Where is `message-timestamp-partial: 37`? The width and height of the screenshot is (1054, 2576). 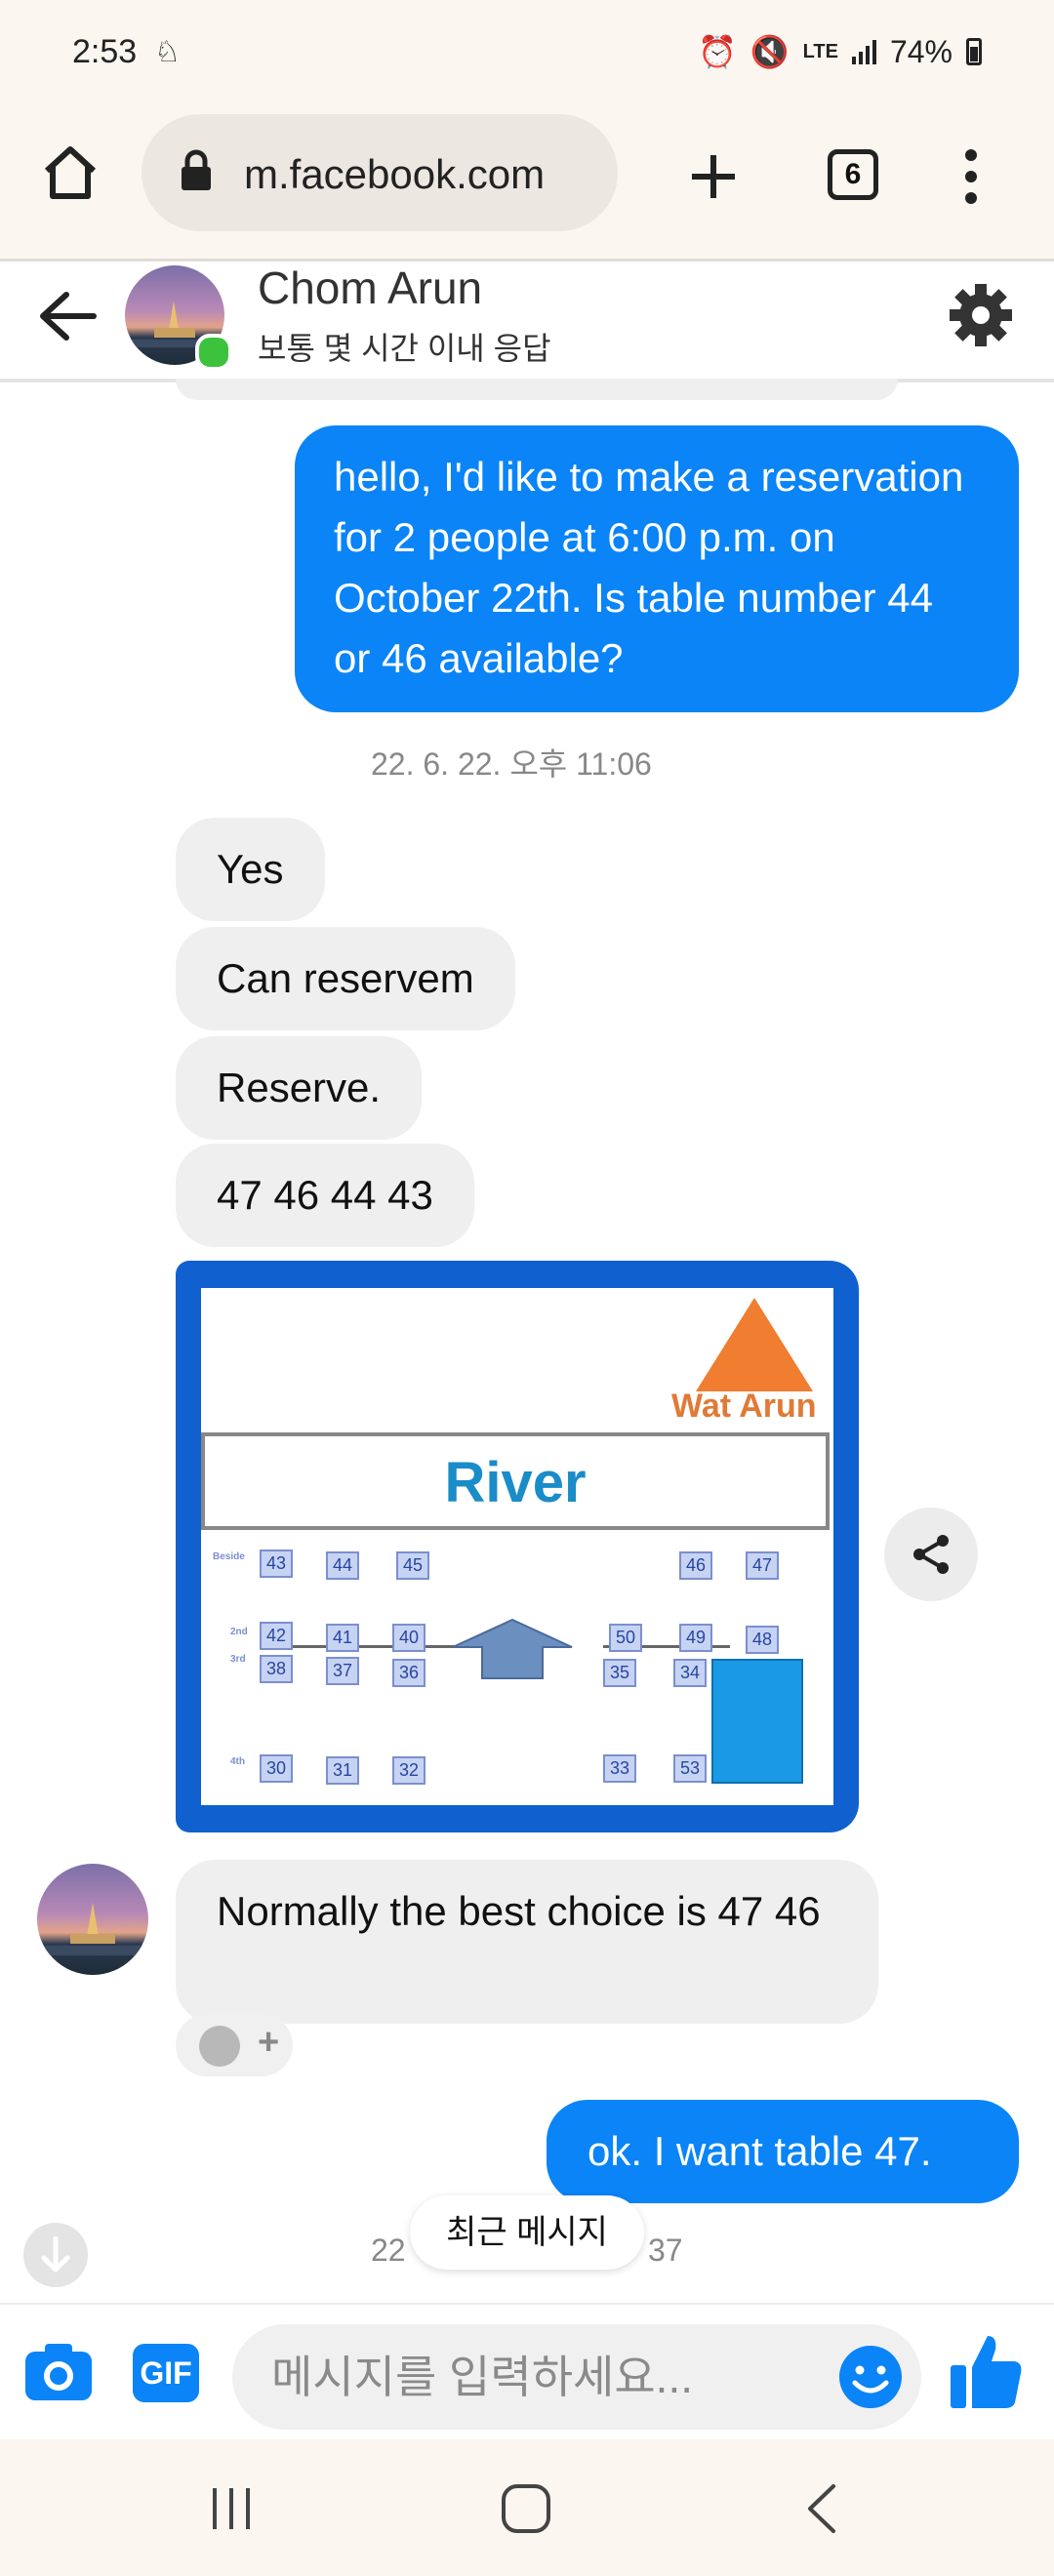
message-timestamp-partial: 37 is located at coordinates (665, 2250).